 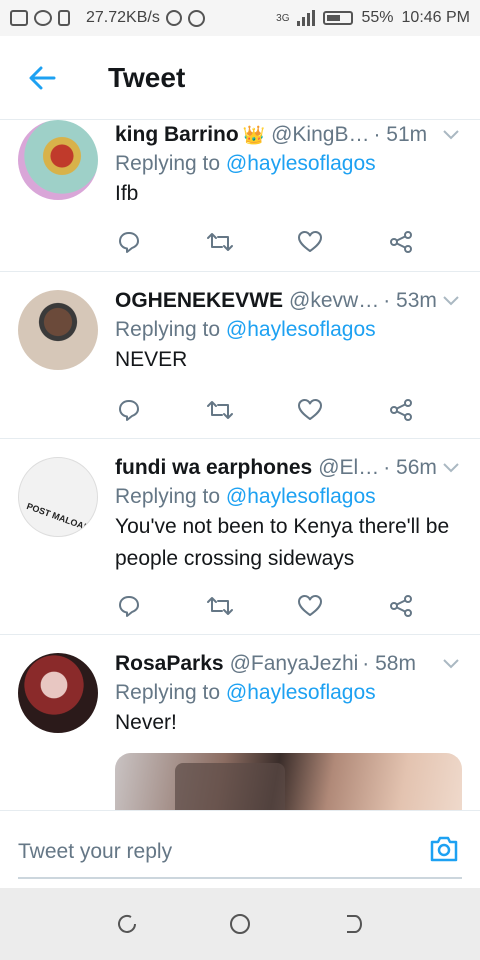 I want to click on home-icon, so click(x=239, y=924).